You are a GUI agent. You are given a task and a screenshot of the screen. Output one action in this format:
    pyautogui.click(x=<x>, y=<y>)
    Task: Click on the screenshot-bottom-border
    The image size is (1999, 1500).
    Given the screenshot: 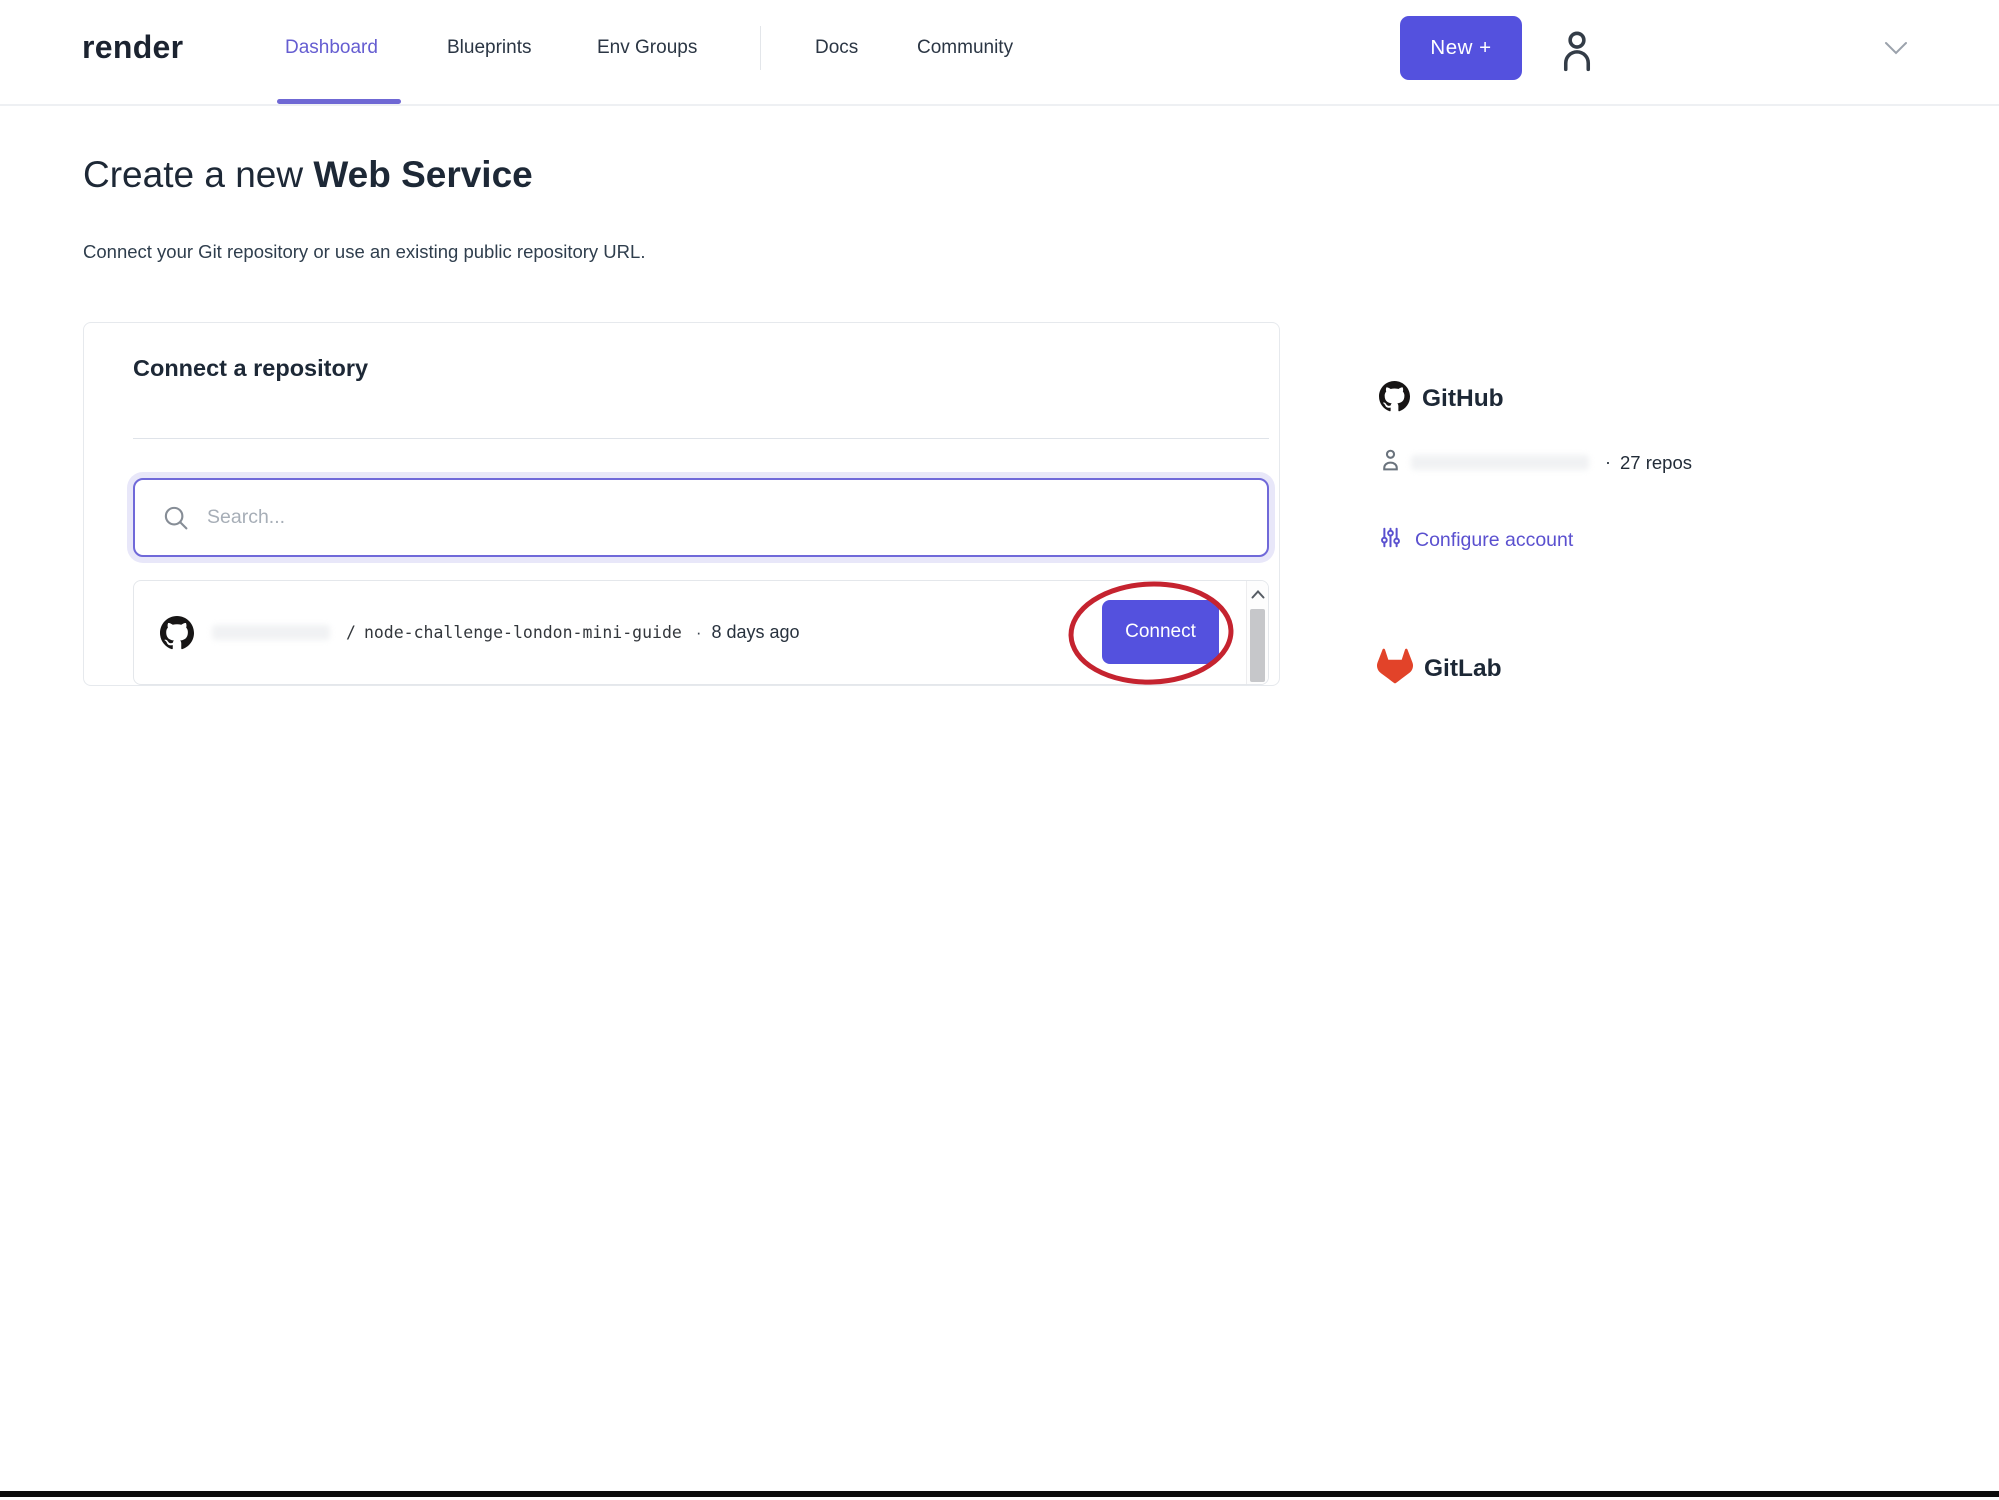 What is the action you would take?
    pyautogui.click(x=999, y=1494)
    